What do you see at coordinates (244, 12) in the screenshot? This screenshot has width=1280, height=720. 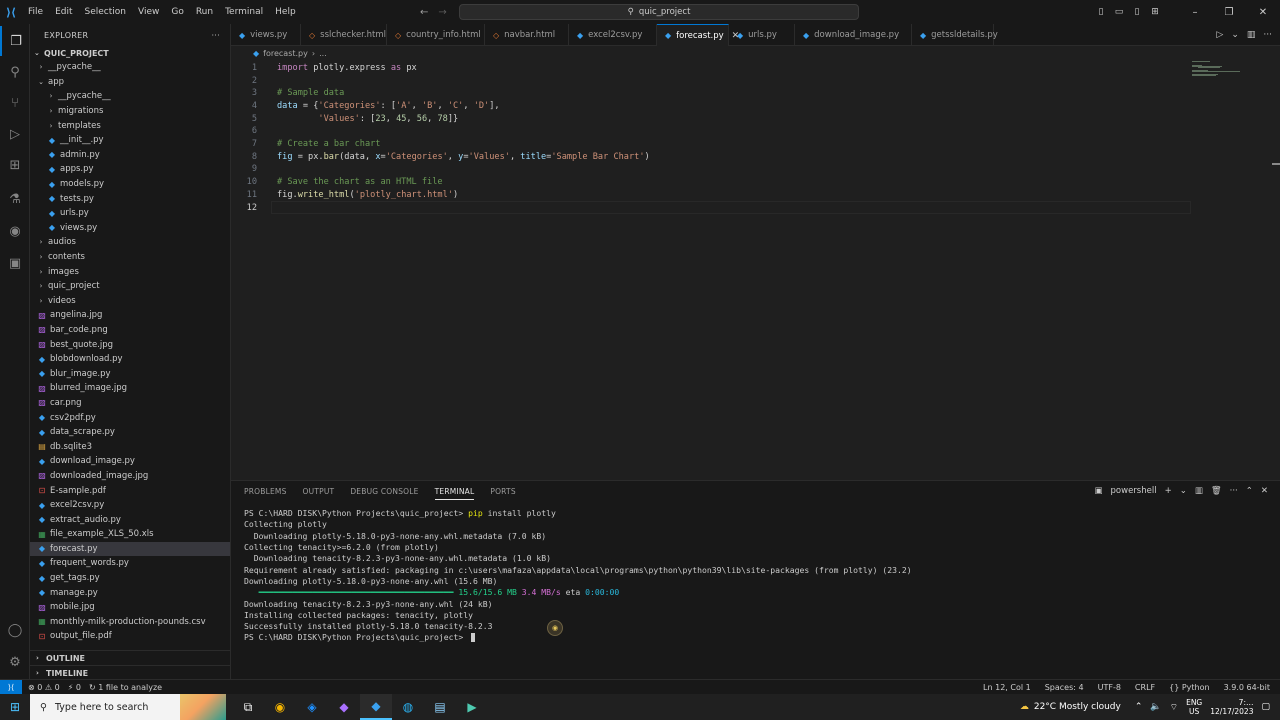 I see `menu-terminal: Terminal` at bounding box center [244, 12].